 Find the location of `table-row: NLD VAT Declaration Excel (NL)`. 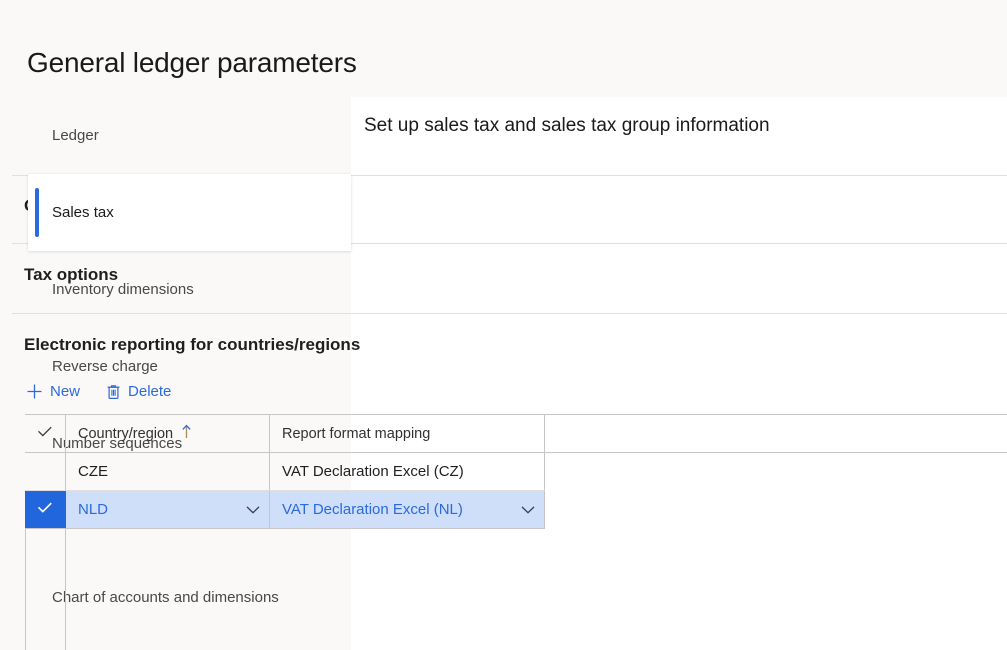

table-row: NLD VAT Declaration Excel (NL) is located at coordinates (284, 510).